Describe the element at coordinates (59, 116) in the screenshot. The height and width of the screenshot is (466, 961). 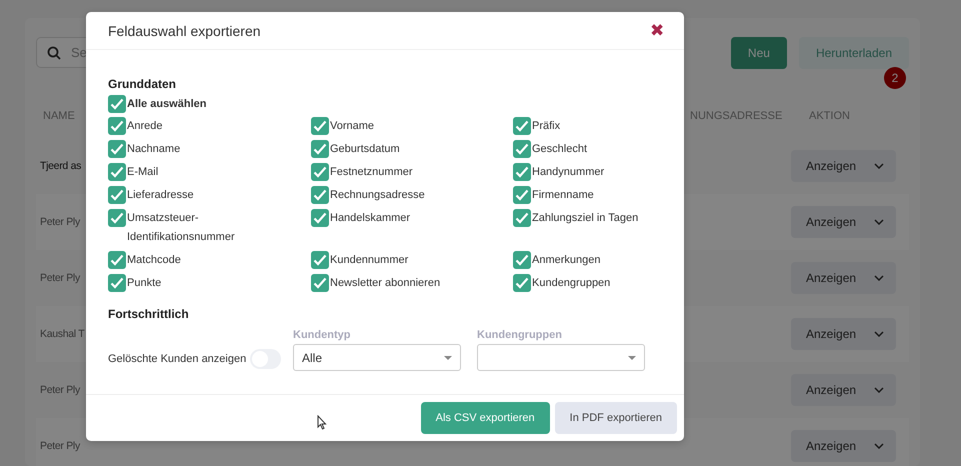
I see `column-header: NAME` at that location.